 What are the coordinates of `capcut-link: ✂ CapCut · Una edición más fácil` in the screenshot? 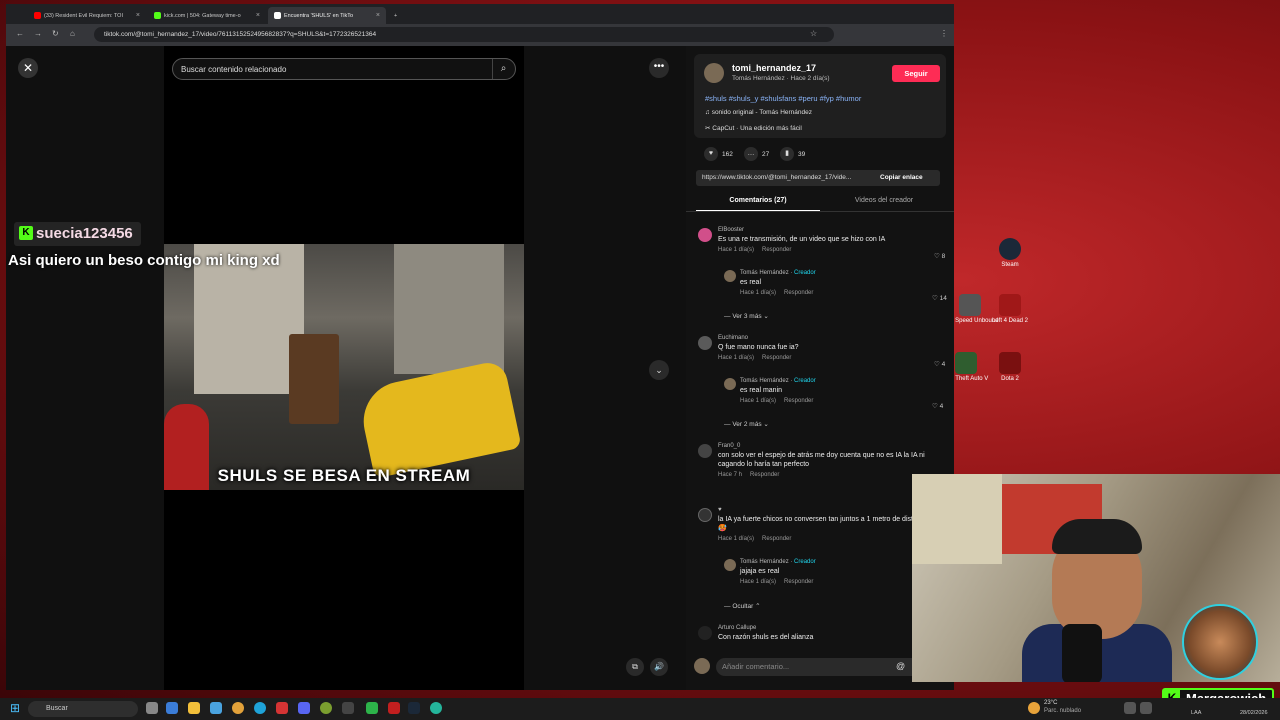 It's located at (753, 128).